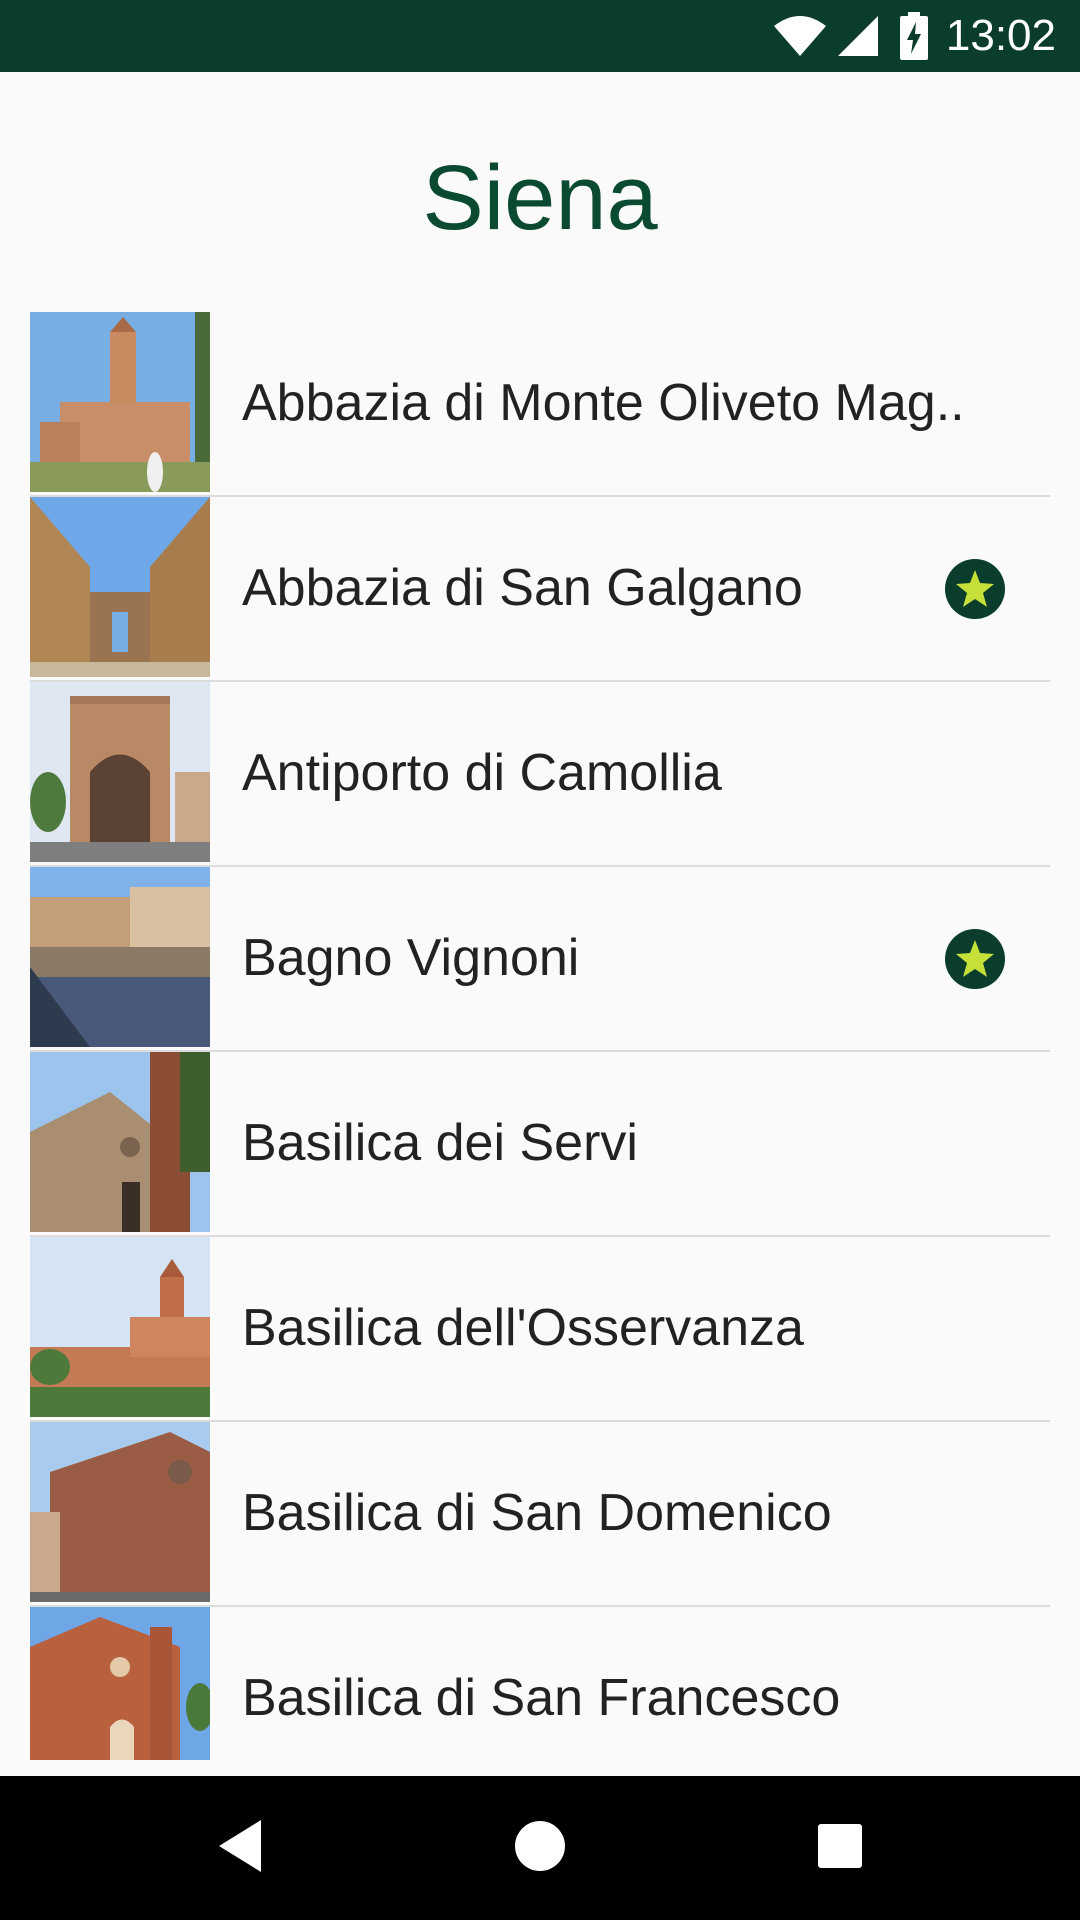  I want to click on home-button, so click(540, 1848).